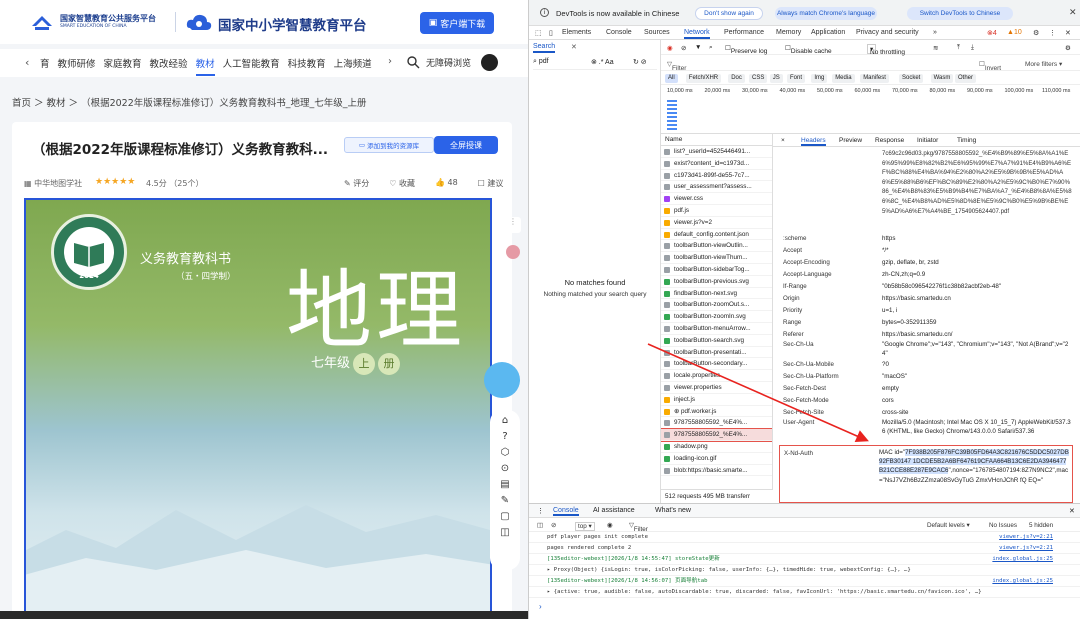 The image size is (1080, 619). I want to click on header-value: */*, so click(977, 250).